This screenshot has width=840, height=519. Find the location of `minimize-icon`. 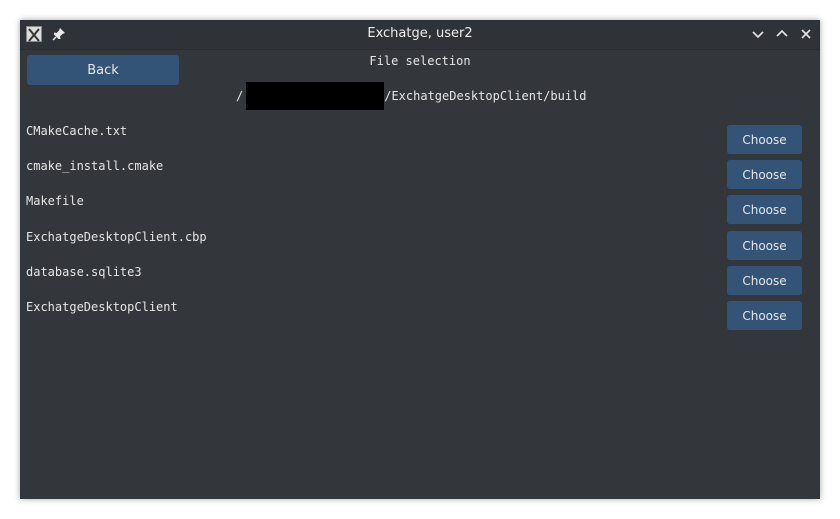

minimize-icon is located at coordinates (758, 34).